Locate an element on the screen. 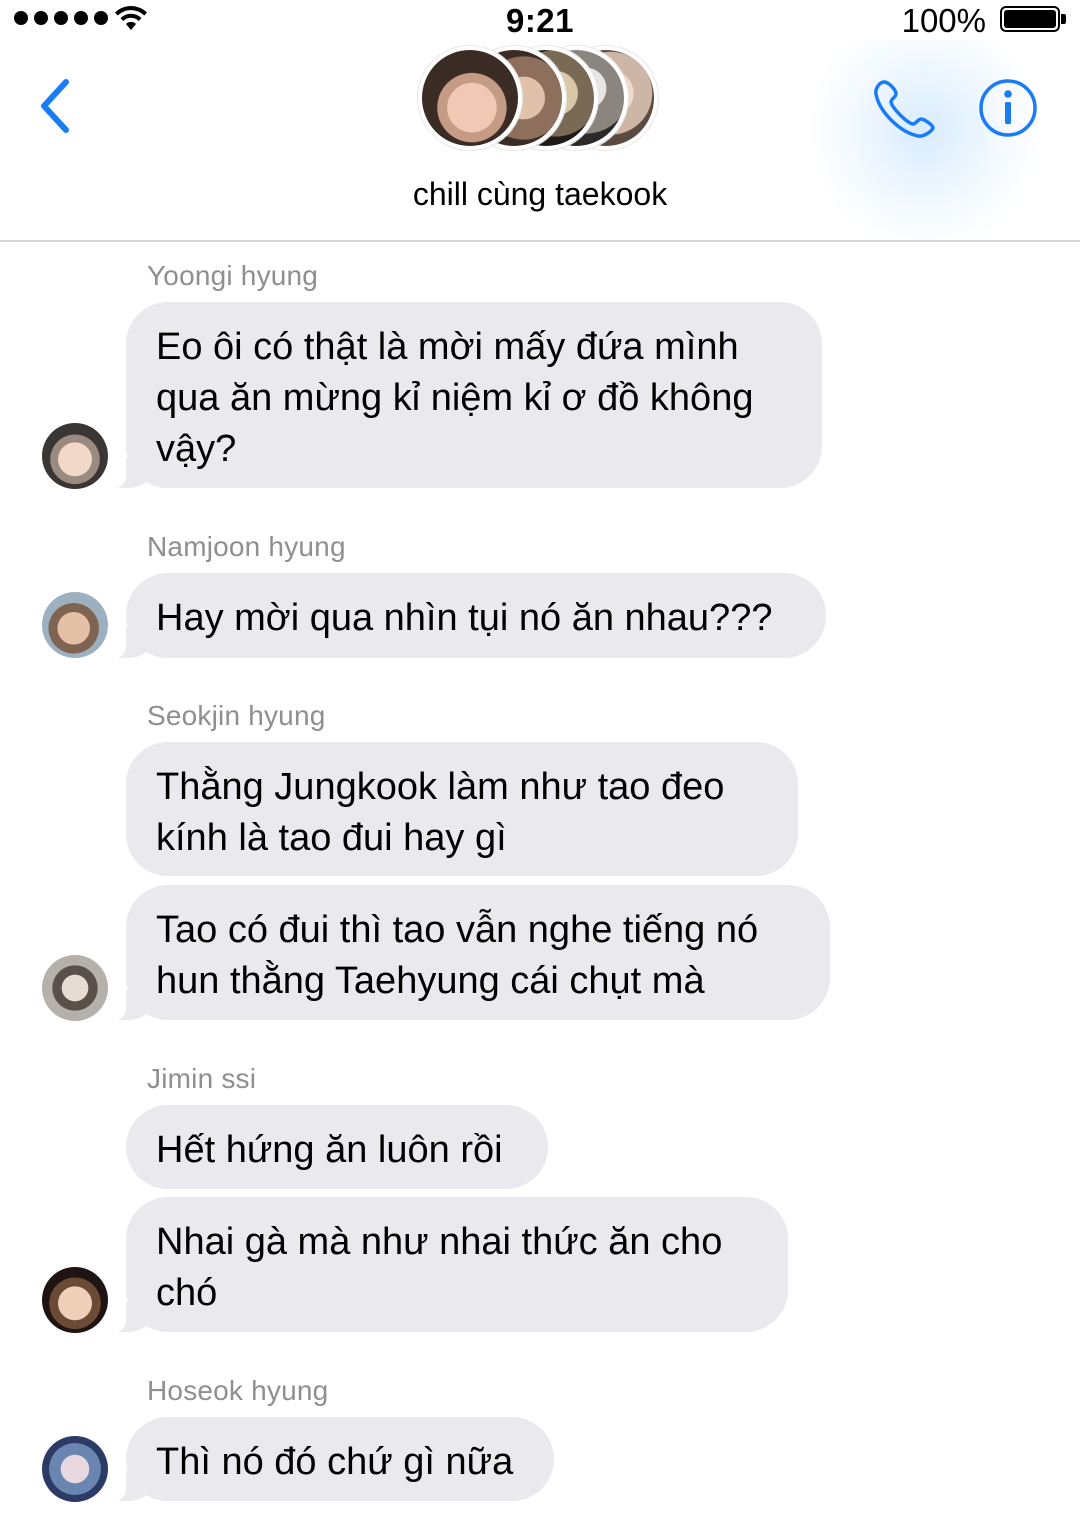 This screenshot has height=1536, width=1080. sender-name: Yoongi hyung is located at coordinates (233, 275).